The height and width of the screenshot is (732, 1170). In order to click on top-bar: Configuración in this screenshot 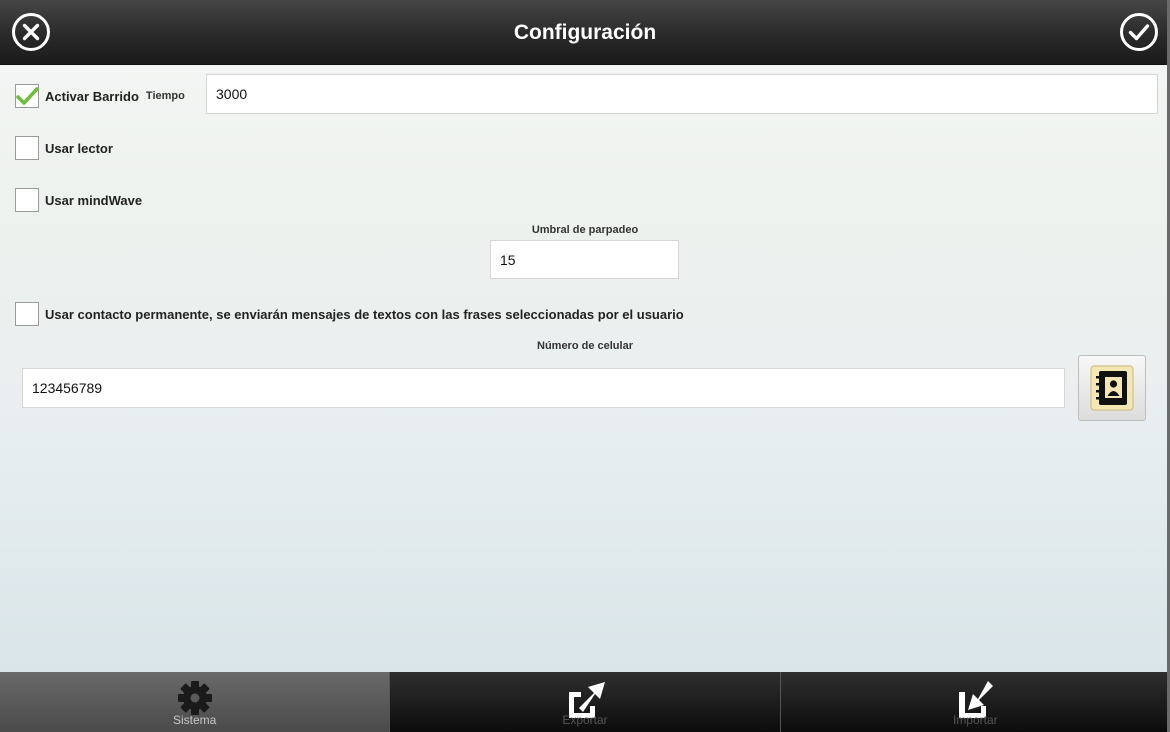, I will do `click(585, 32)`.